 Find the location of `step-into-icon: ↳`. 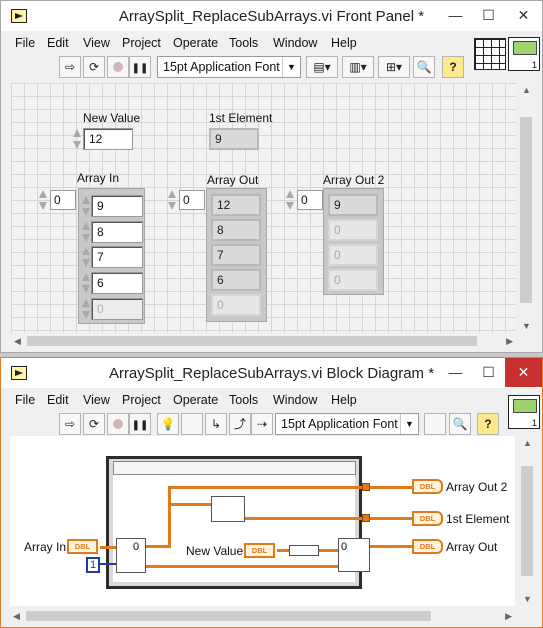

step-into-icon: ↳ is located at coordinates (216, 424).